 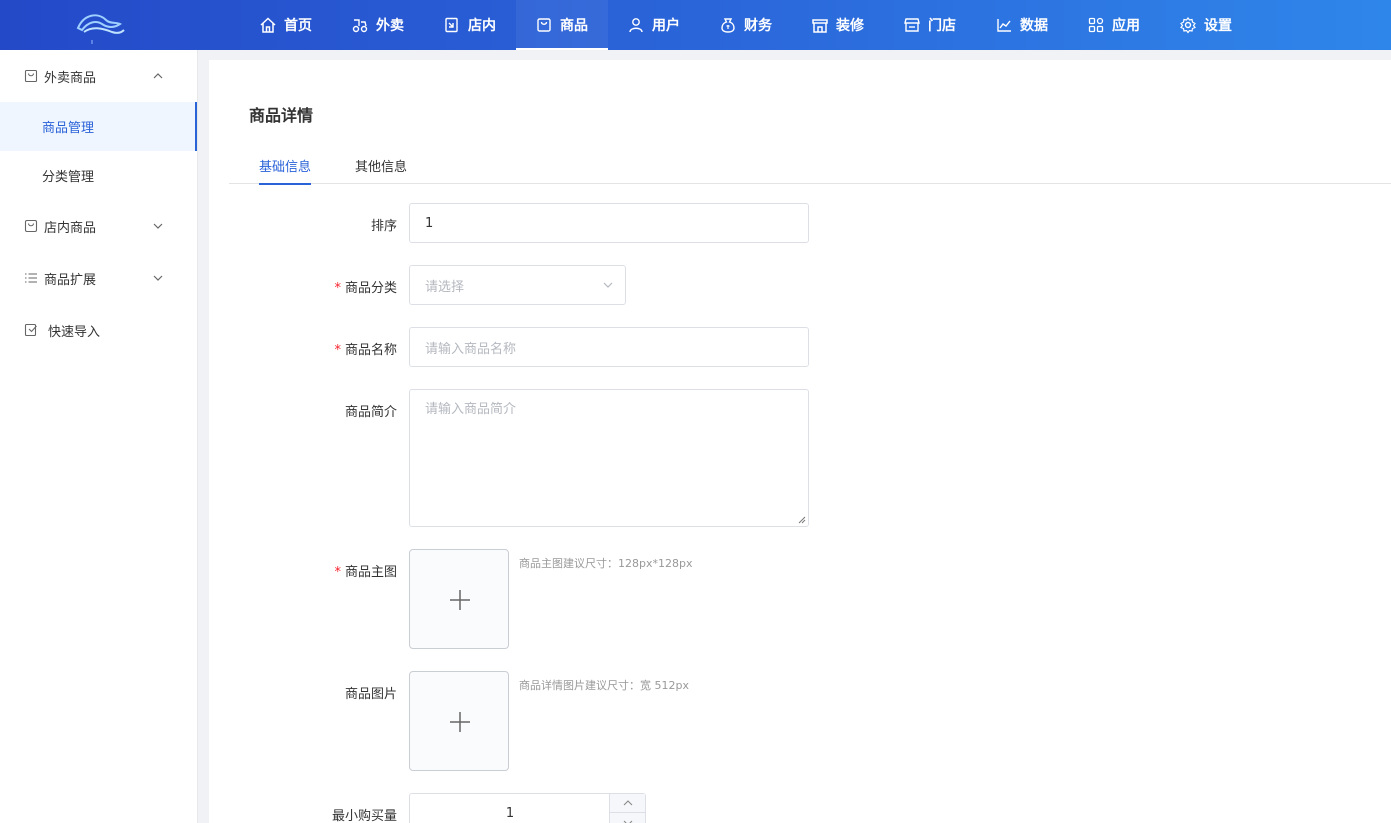 I want to click on stepper-buttons, so click(x=627, y=808).